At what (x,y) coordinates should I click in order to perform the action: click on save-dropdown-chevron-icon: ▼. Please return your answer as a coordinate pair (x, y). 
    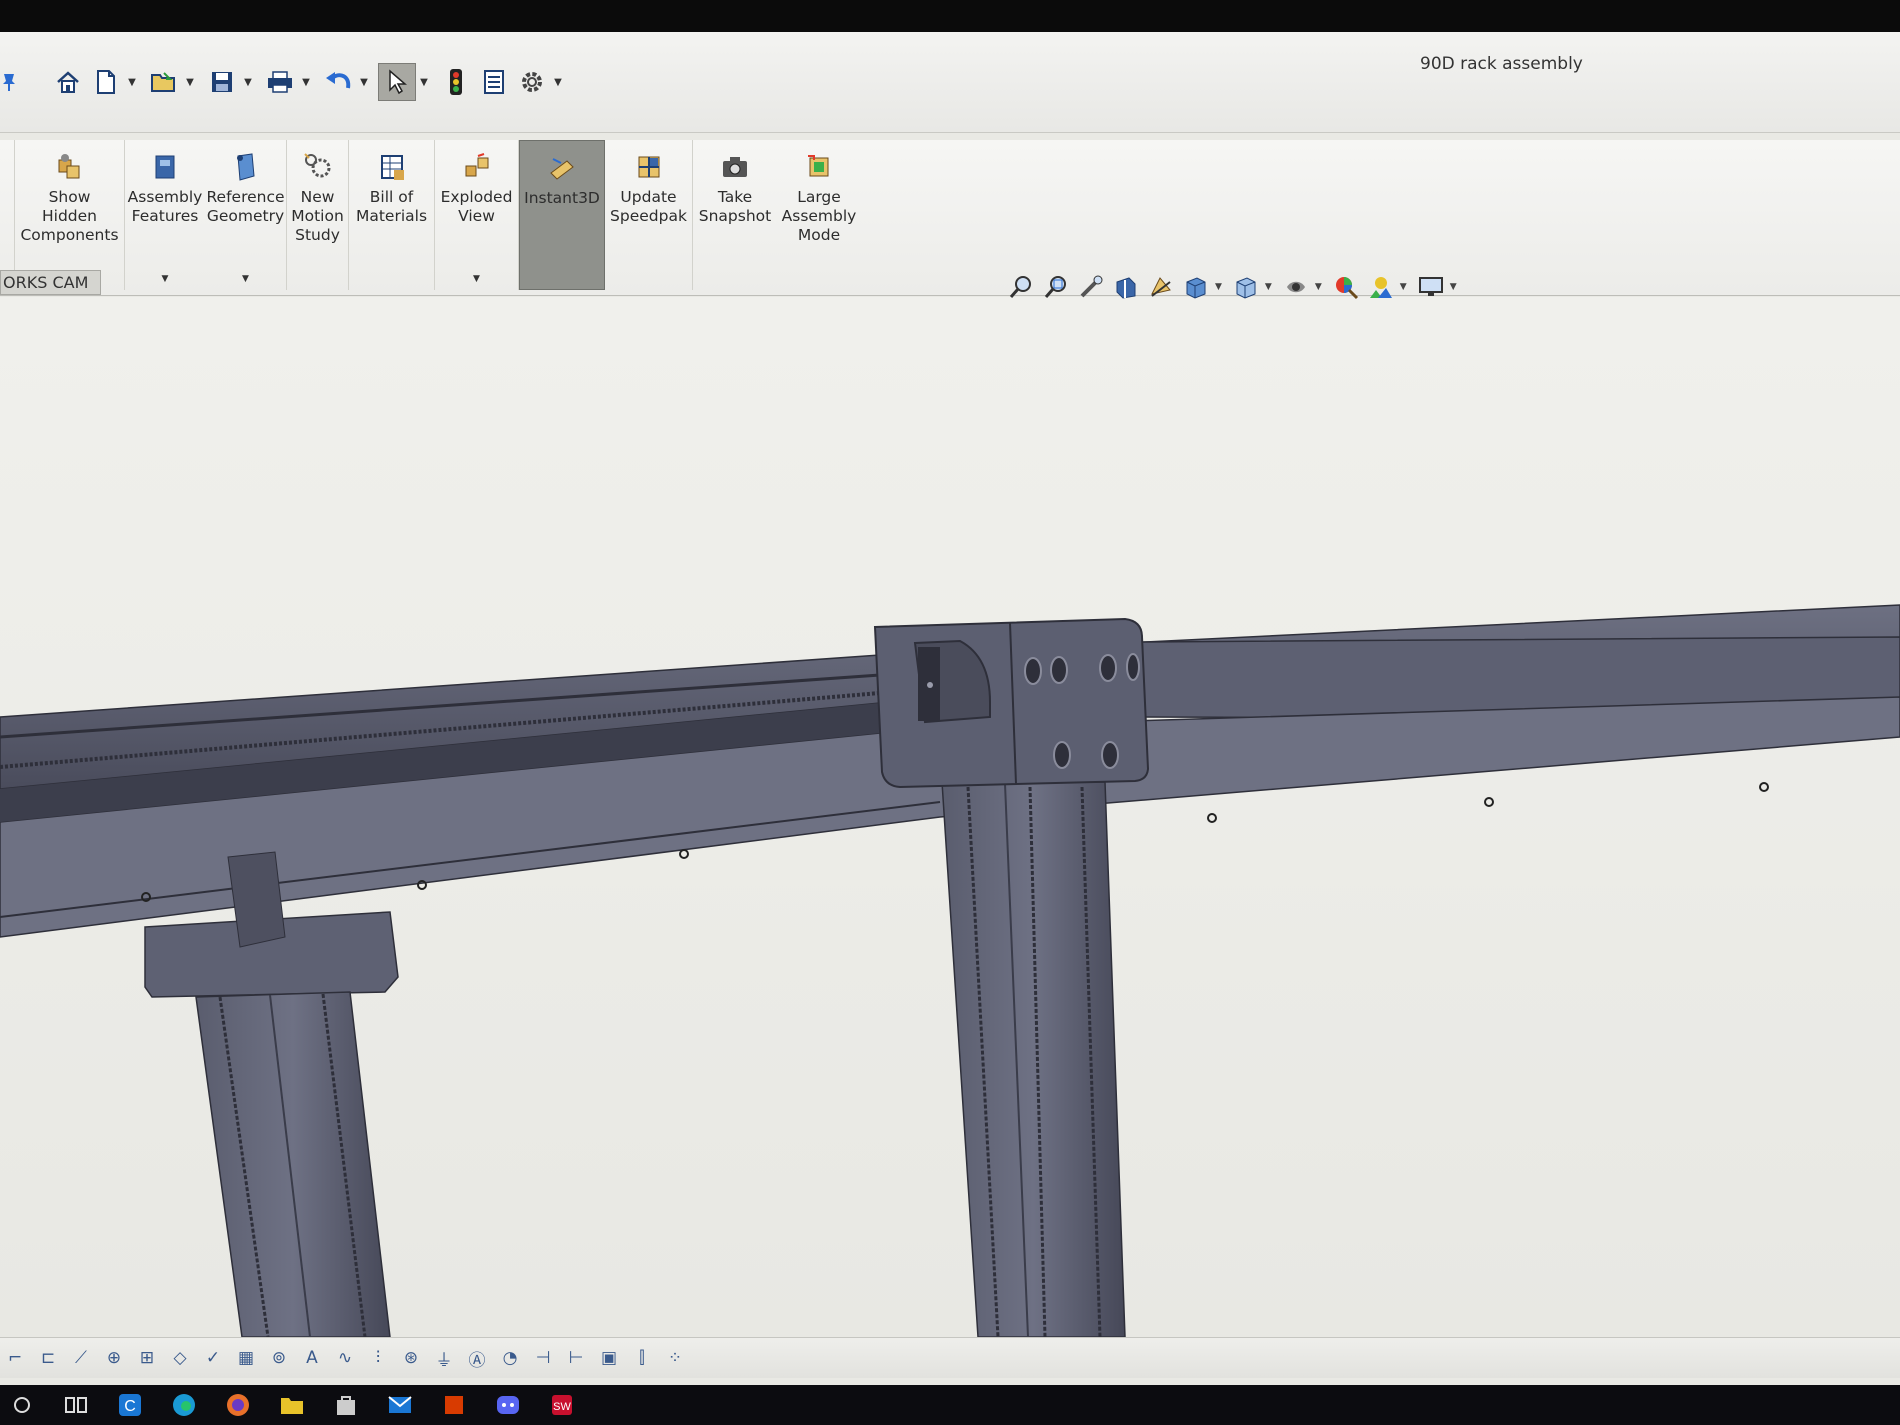
    Looking at the image, I should click on (248, 82).